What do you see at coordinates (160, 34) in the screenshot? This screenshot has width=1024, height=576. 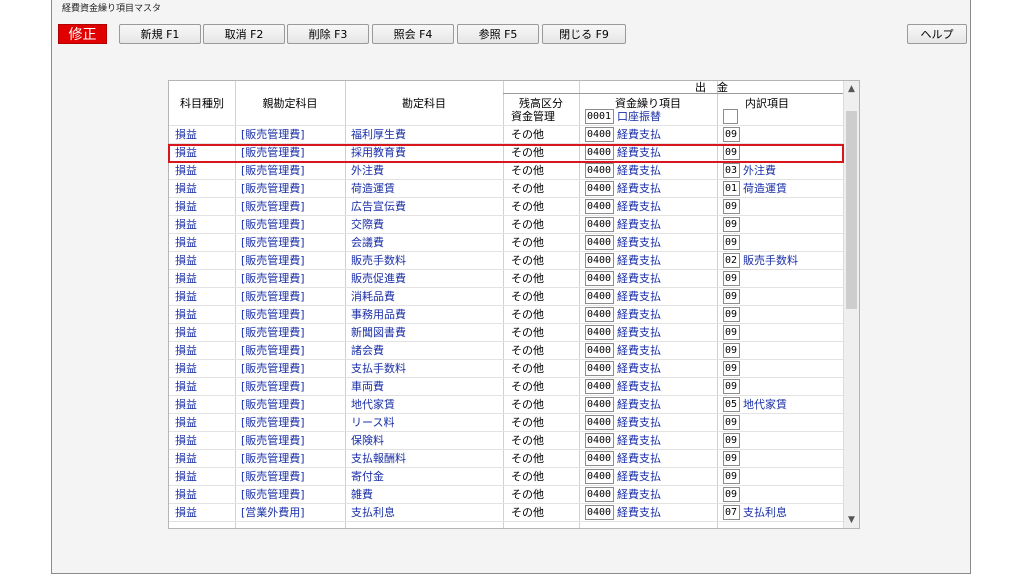 I see `new-button: 新規 F1` at bounding box center [160, 34].